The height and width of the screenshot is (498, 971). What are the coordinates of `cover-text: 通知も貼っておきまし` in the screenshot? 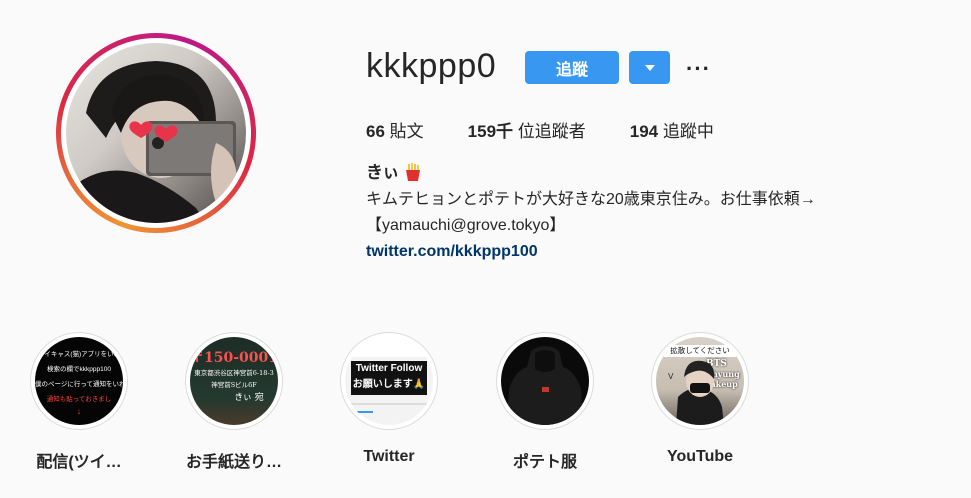 It's located at (79, 399).